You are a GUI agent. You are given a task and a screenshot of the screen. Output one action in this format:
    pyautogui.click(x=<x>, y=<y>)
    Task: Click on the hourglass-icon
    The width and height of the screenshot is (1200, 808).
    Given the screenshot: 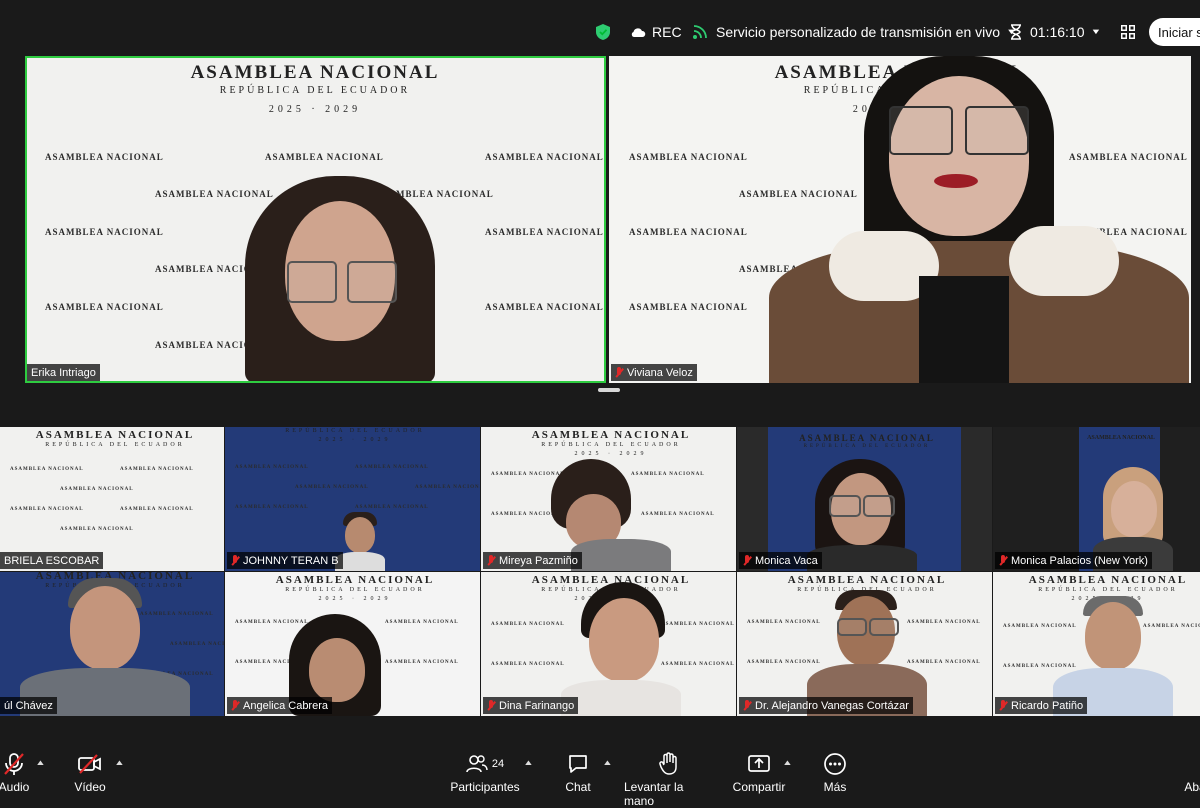 What is the action you would take?
    pyautogui.click(x=1016, y=32)
    